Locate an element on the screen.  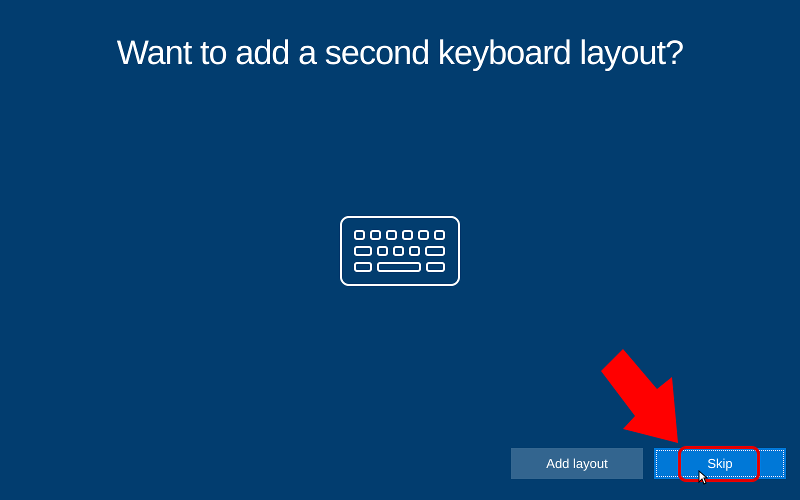
action-button: Add layout is located at coordinates (577, 463).